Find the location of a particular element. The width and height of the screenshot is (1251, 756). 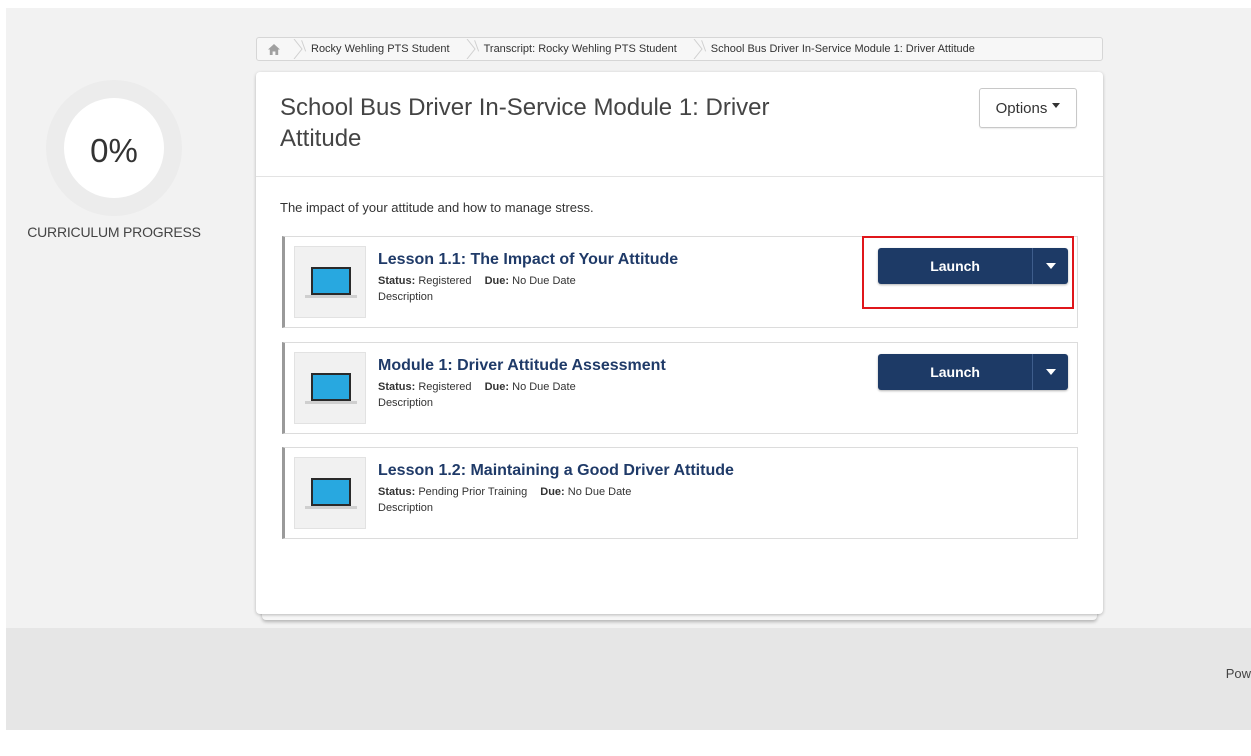

status-value: Pending Prior Training is located at coordinates (473, 492).